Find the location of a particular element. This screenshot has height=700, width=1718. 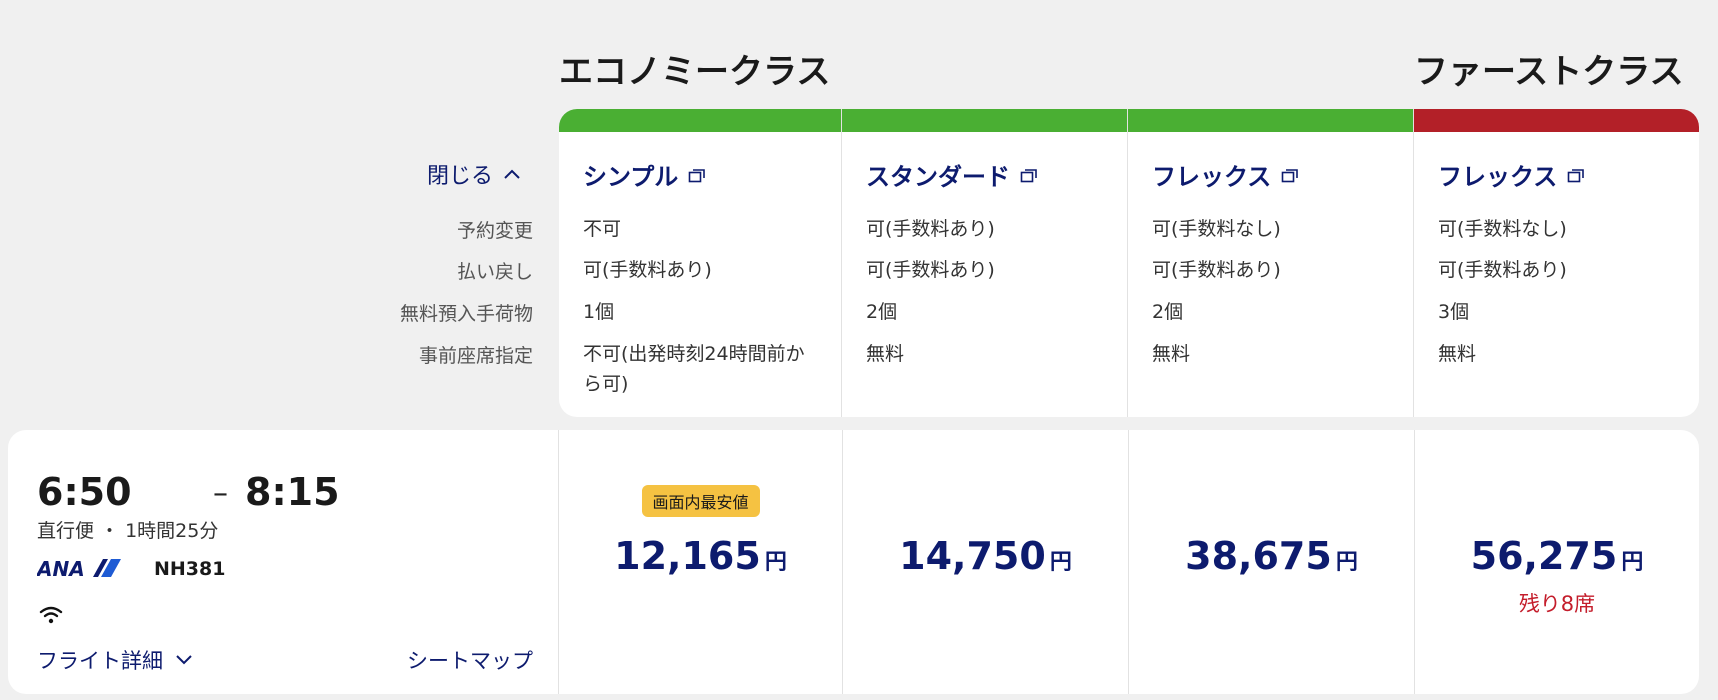

fare-name-link: シンプル is located at coordinates (644, 174).